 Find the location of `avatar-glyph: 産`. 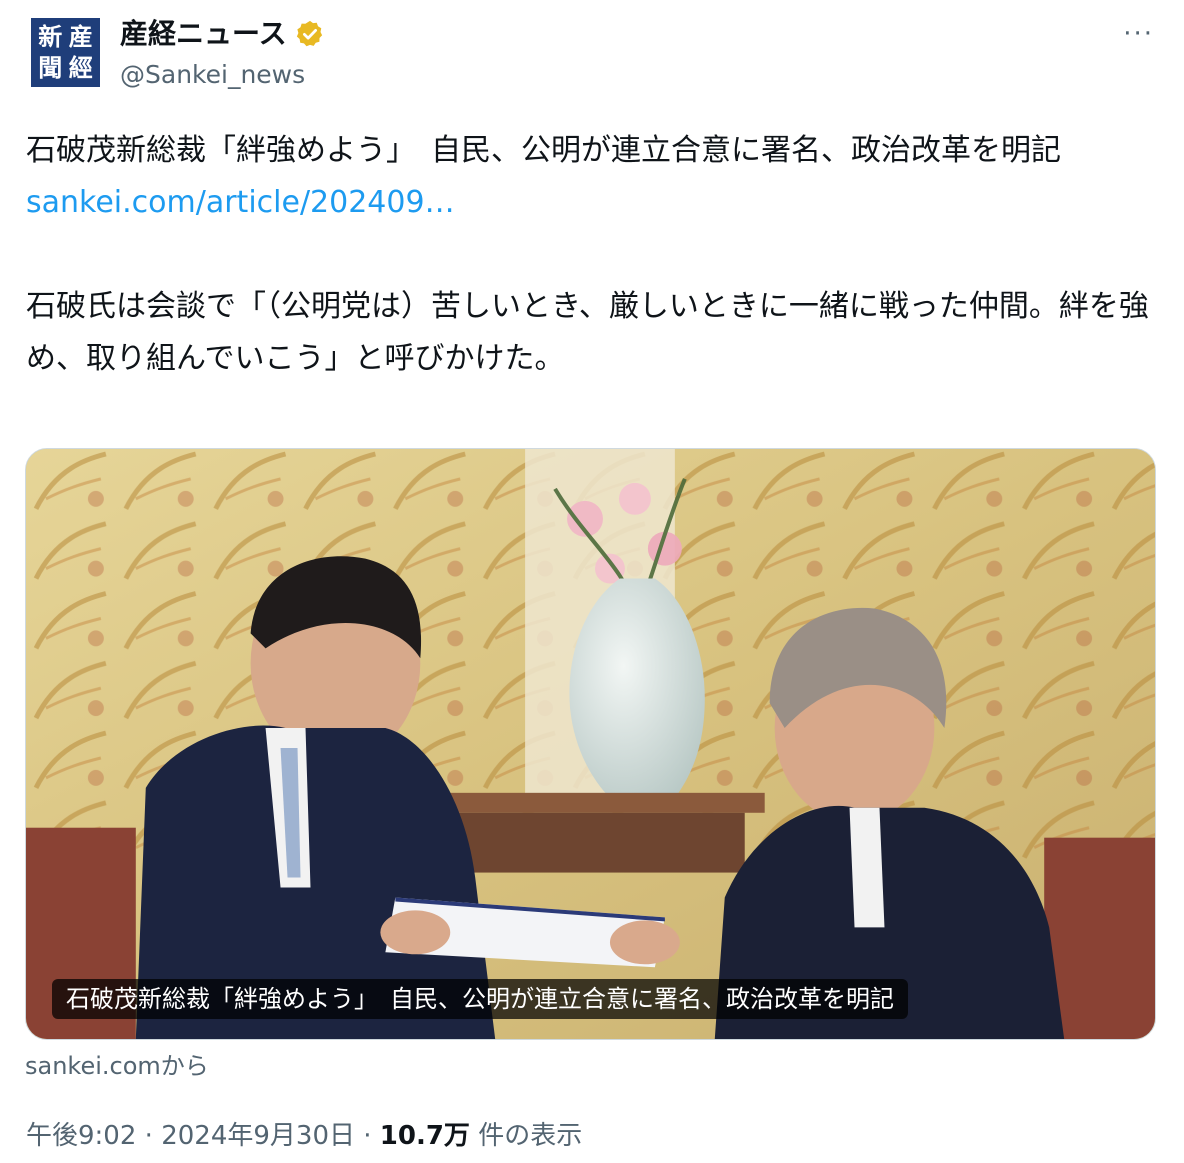

avatar-glyph: 産 is located at coordinates (80, 37).